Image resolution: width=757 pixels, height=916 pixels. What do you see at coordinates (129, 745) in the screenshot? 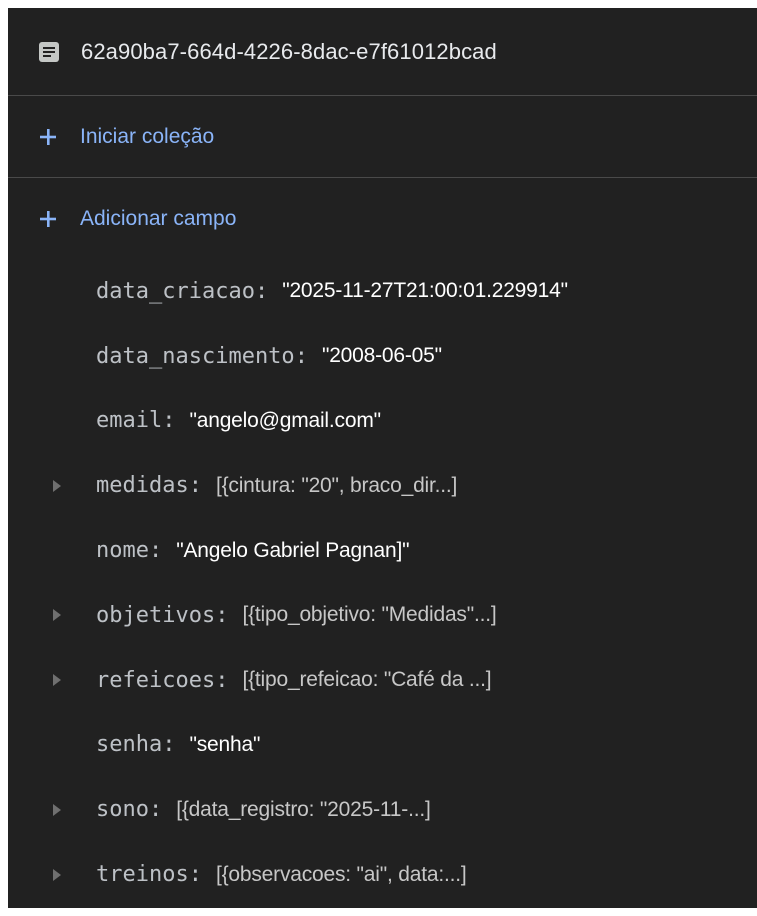
I see `field-key: senha` at bounding box center [129, 745].